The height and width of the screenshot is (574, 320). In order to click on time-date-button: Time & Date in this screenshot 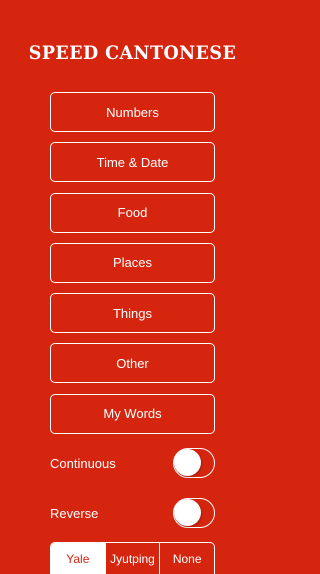, I will do `click(132, 162)`.